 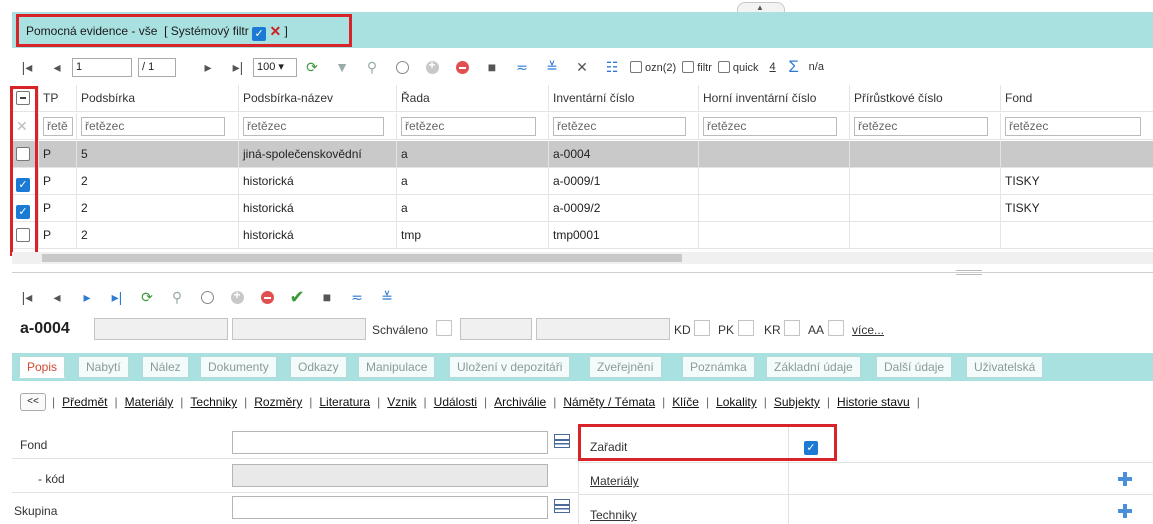 What do you see at coordinates (42, 367) in the screenshot?
I see `tab-0: Popis` at bounding box center [42, 367].